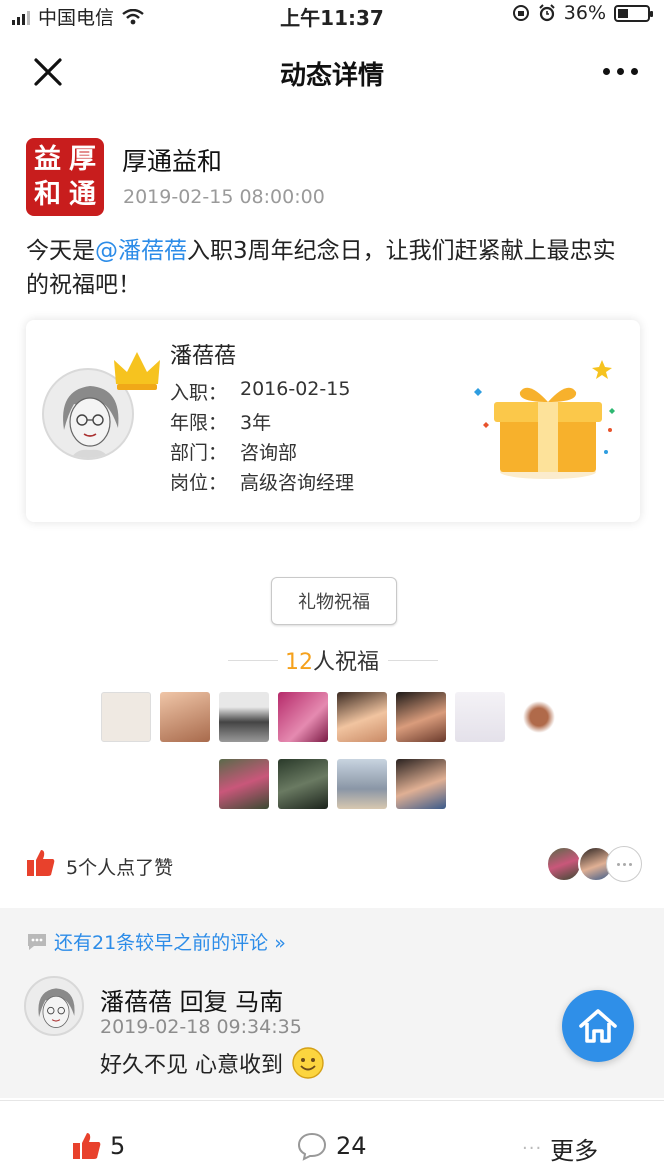 The width and height of the screenshot is (664, 1174). I want to click on comment-icon, so click(312, 1146).